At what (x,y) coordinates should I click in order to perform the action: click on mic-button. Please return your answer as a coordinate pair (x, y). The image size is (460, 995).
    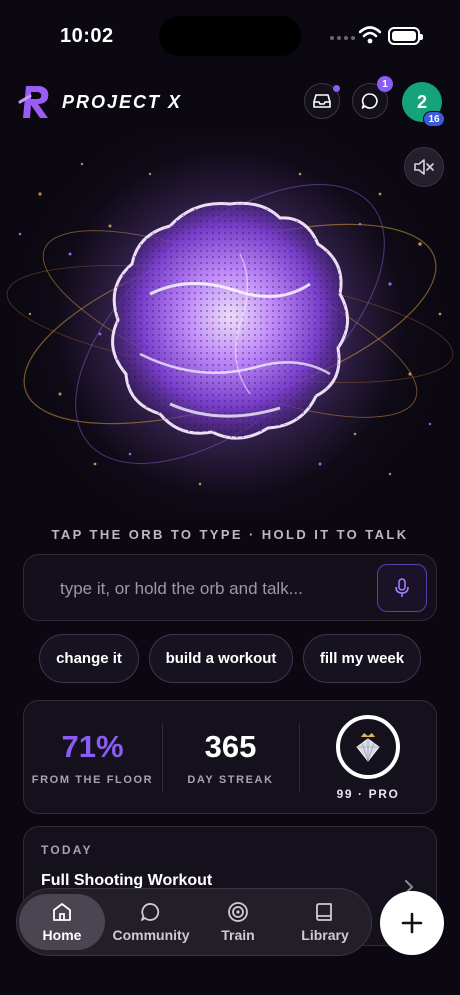
    Looking at the image, I should click on (402, 588).